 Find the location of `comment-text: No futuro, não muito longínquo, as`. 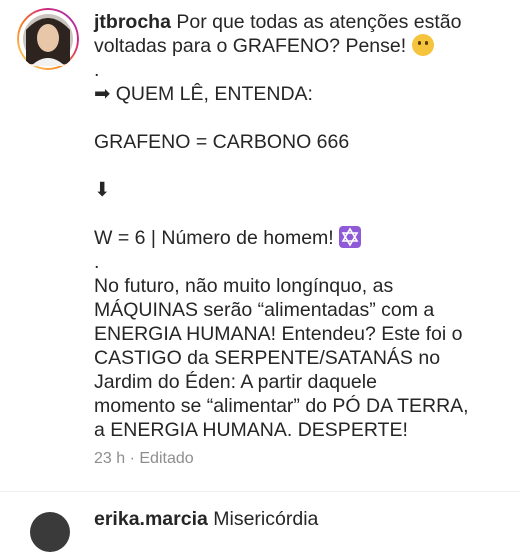

comment-text: No futuro, não muito longínquo, as is located at coordinates (244, 286).